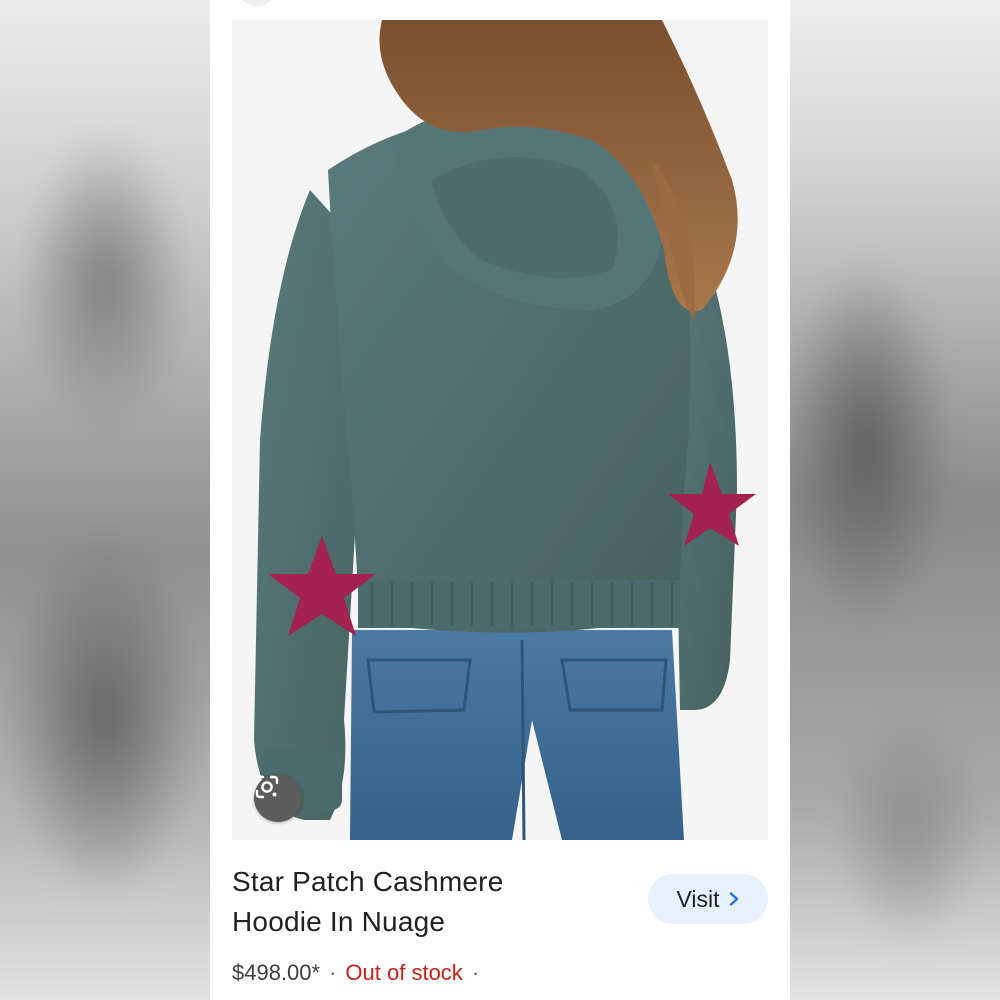 The height and width of the screenshot is (1000, 1000). Describe the element at coordinates (404, 972) in the screenshot. I see `availability-status: Out of stock` at that location.